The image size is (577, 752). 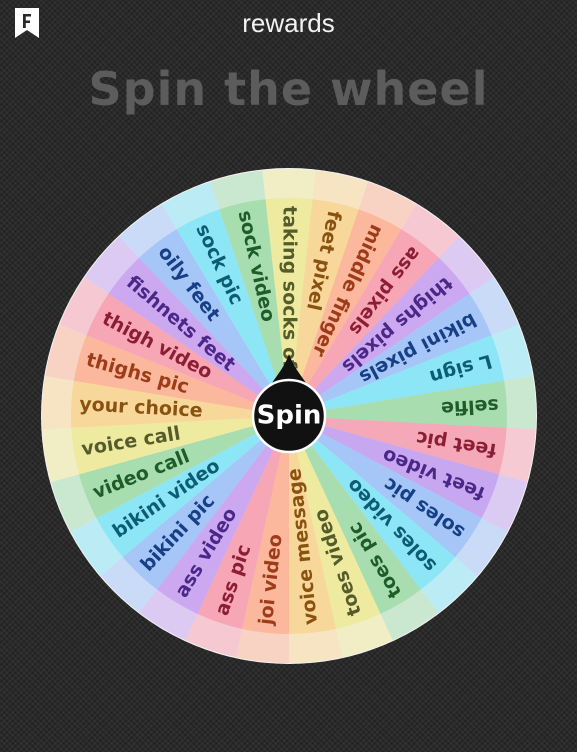 What do you see at coordinates (288, 89) in the screenshot?
I see `wheel-heading: Spin the wheel` at bounding box center [288, 89].